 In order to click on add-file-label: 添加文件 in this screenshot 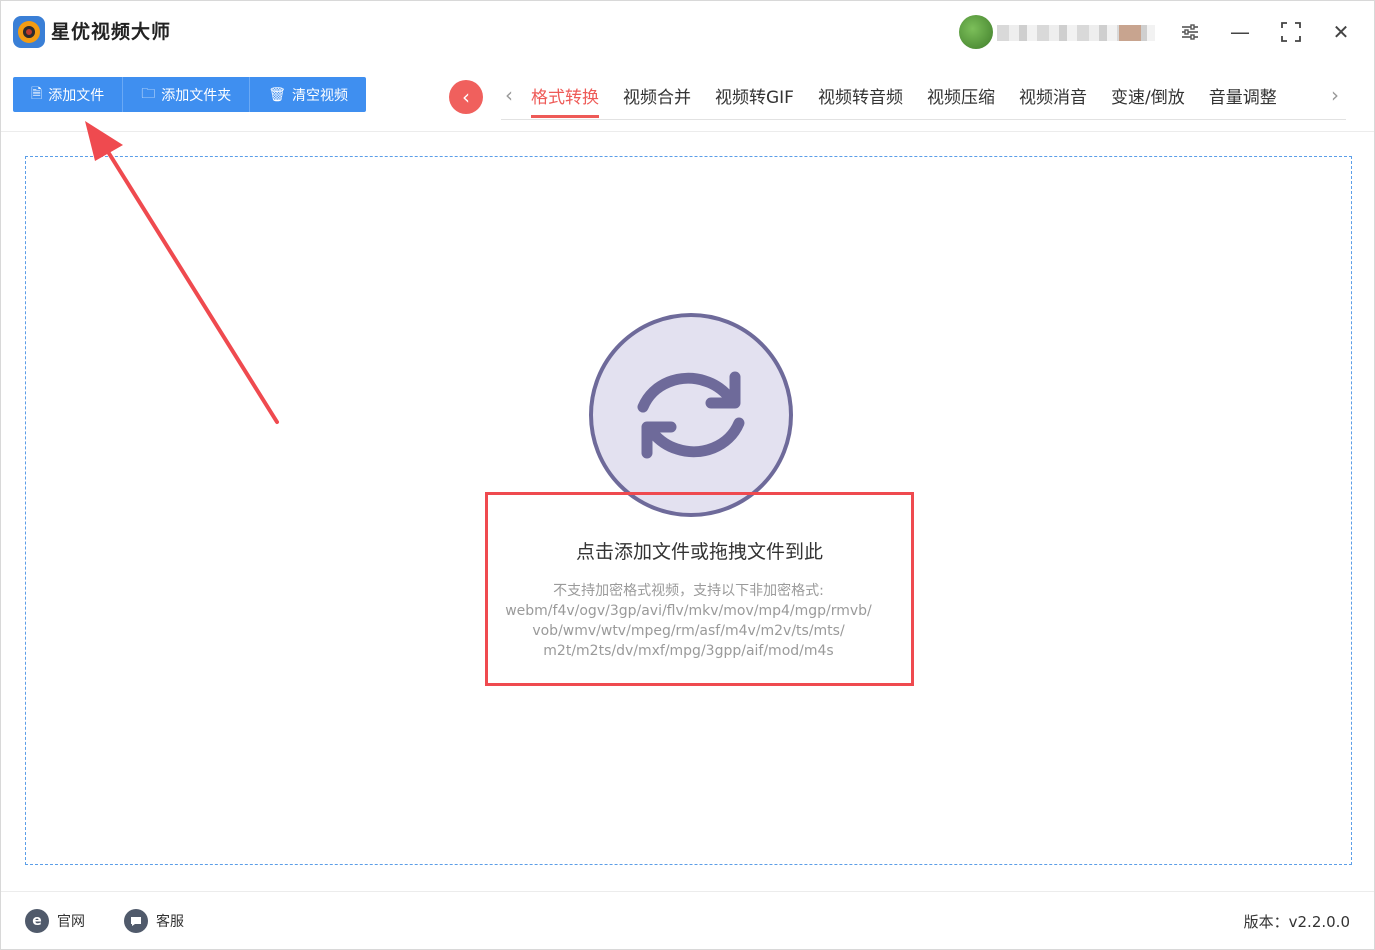, I will do `click(76, 95)`.